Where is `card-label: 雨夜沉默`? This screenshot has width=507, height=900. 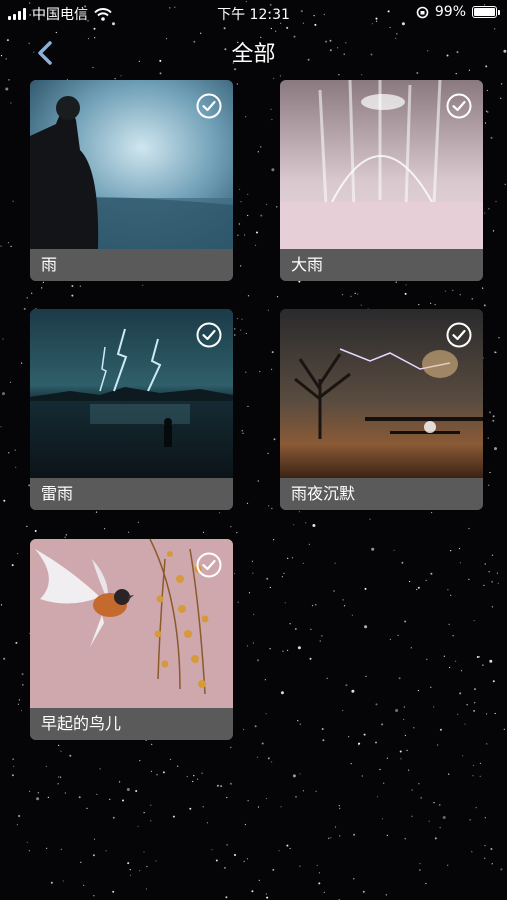 card-label: 雨夜沉默 is located at coordinates (381, 494).